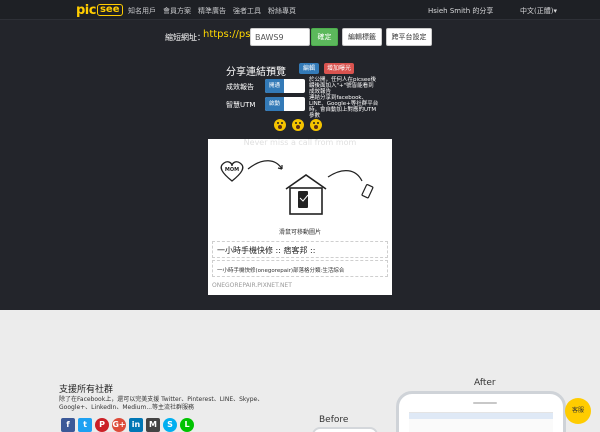 The width and height of the screenshot is (600, 432). What do you see at coordinates (170, 425) in the screenshot?
I see `skype-icon: S` at bounding box center [170, 425].